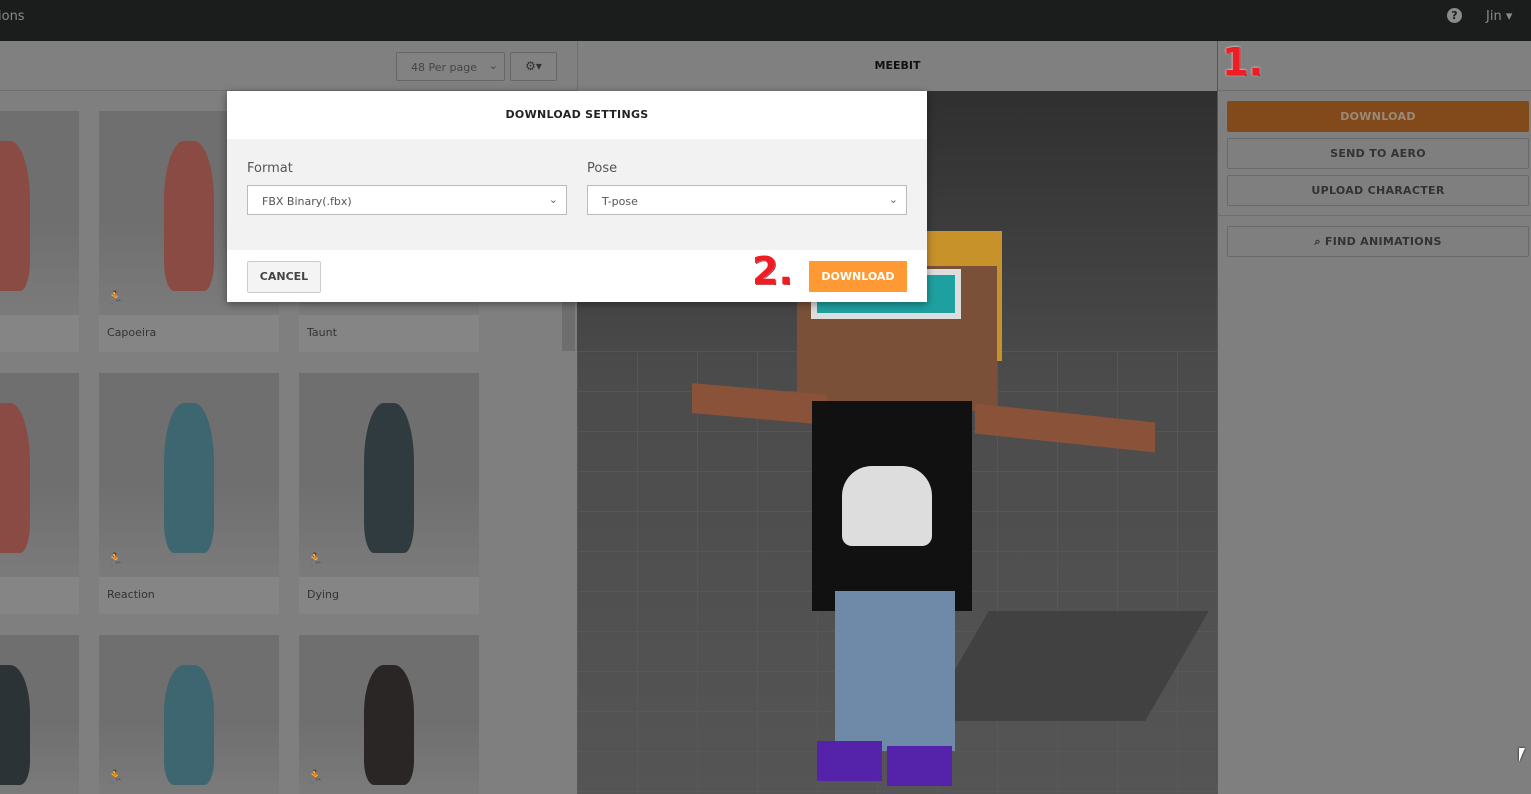  What do you see at coordinates (765, 20) in the screenshot?
I see `top-navbar: ions ? Jin ▾` at bounding box center [765, 20].